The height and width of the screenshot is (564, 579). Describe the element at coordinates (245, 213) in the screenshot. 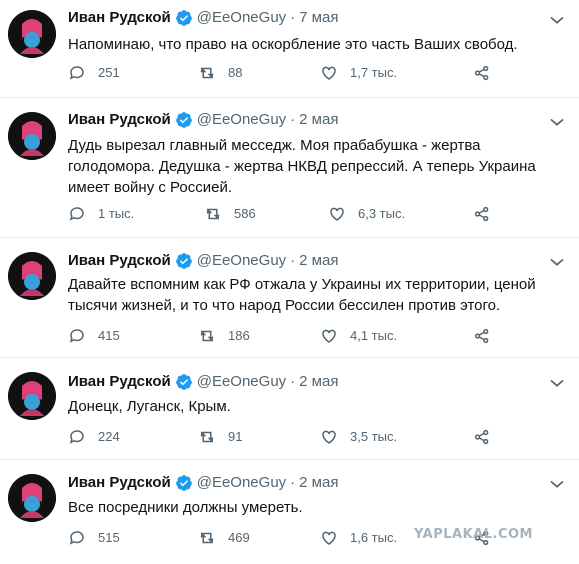

I see `retweet-count: 586` at that location.